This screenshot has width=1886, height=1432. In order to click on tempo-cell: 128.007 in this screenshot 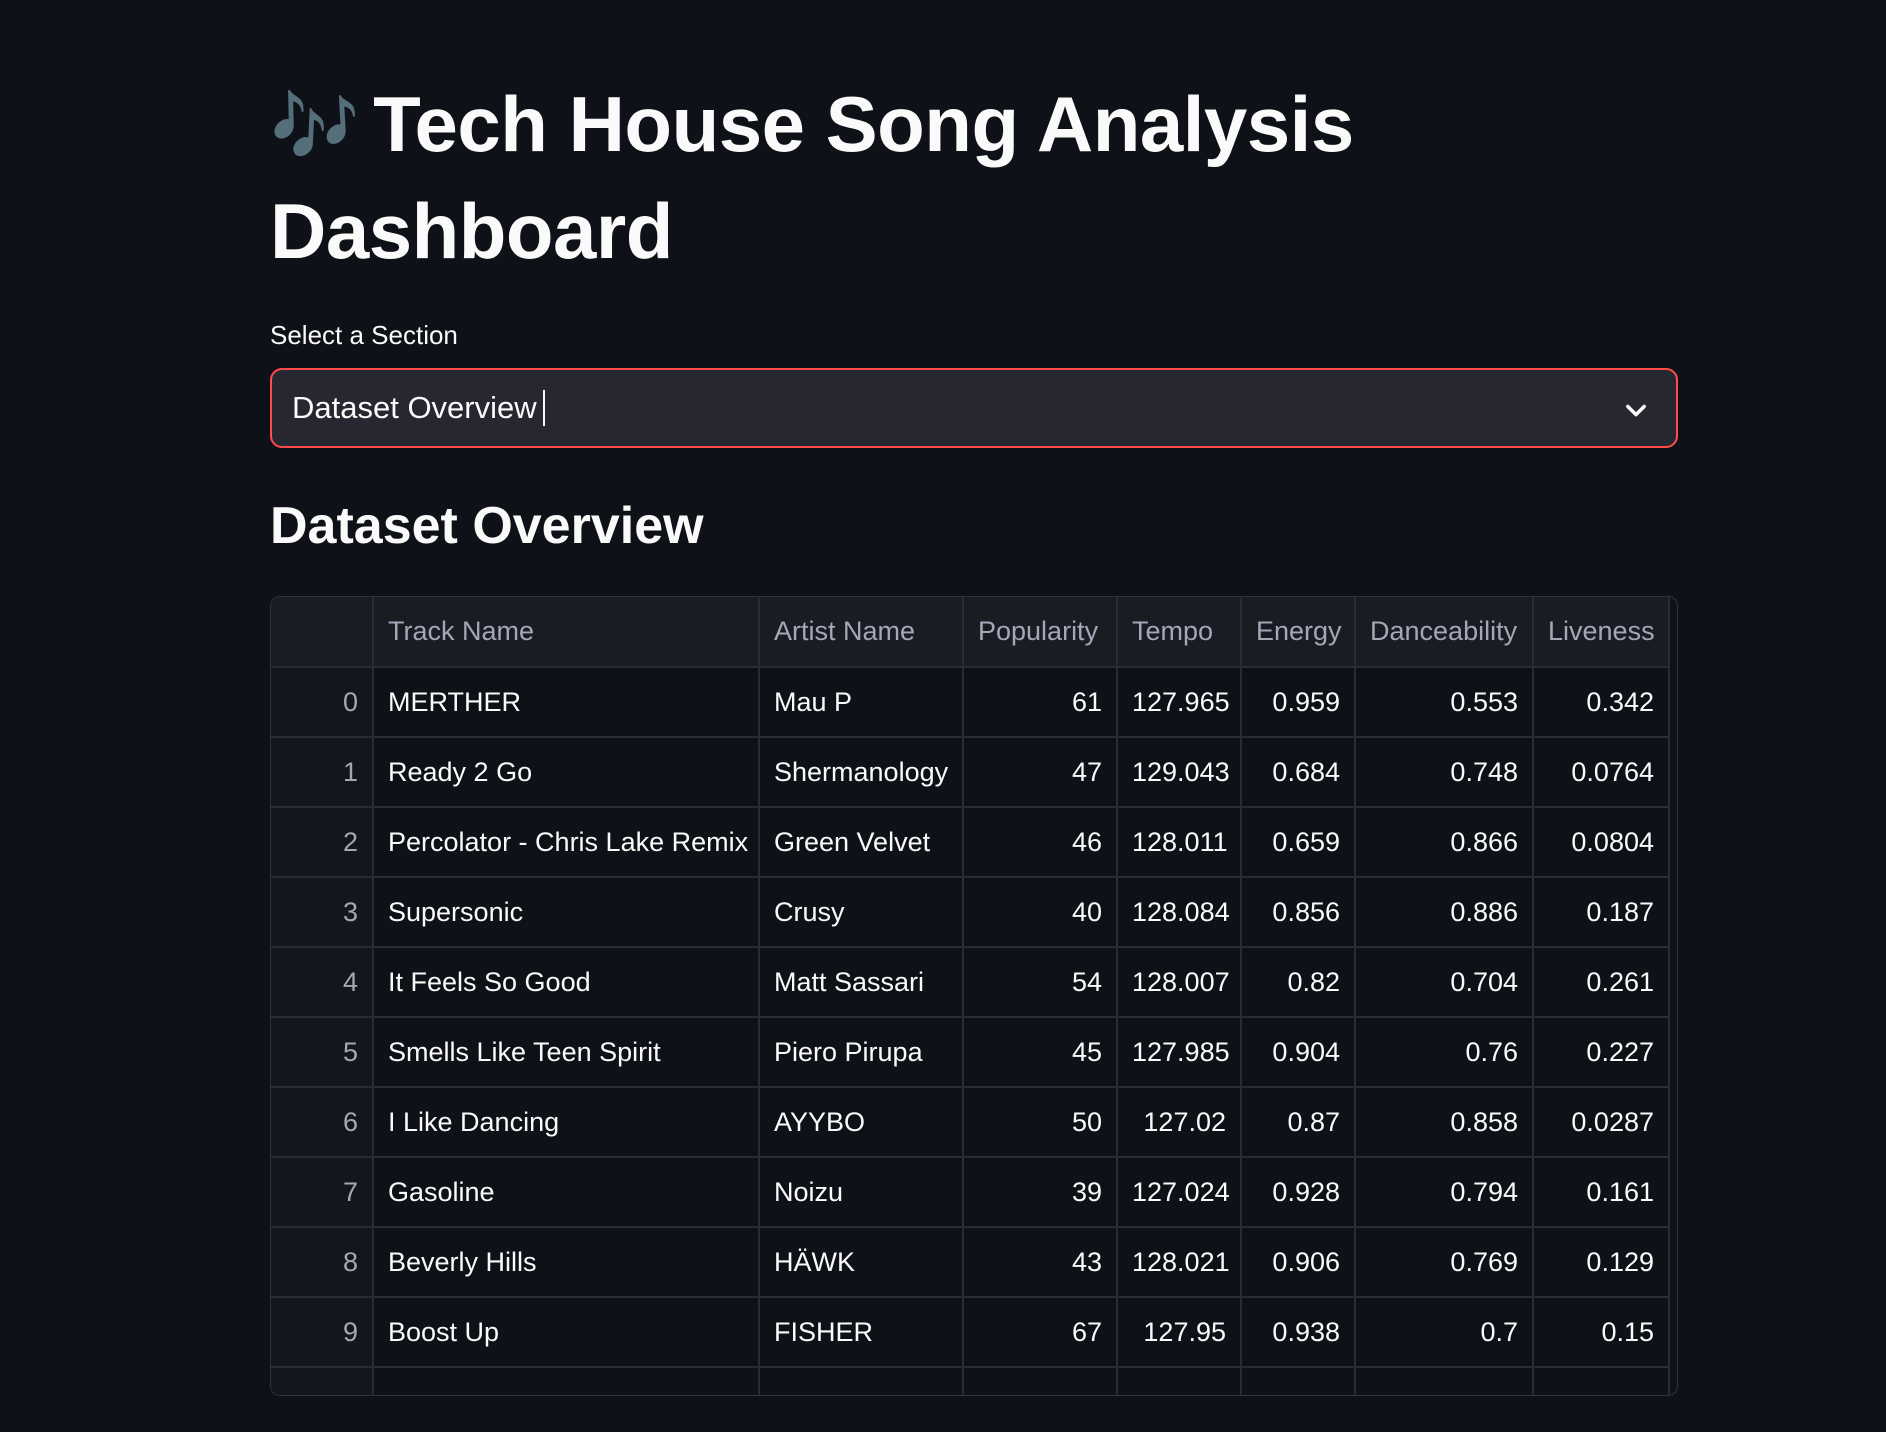, I will do `click(1179, 982)`.